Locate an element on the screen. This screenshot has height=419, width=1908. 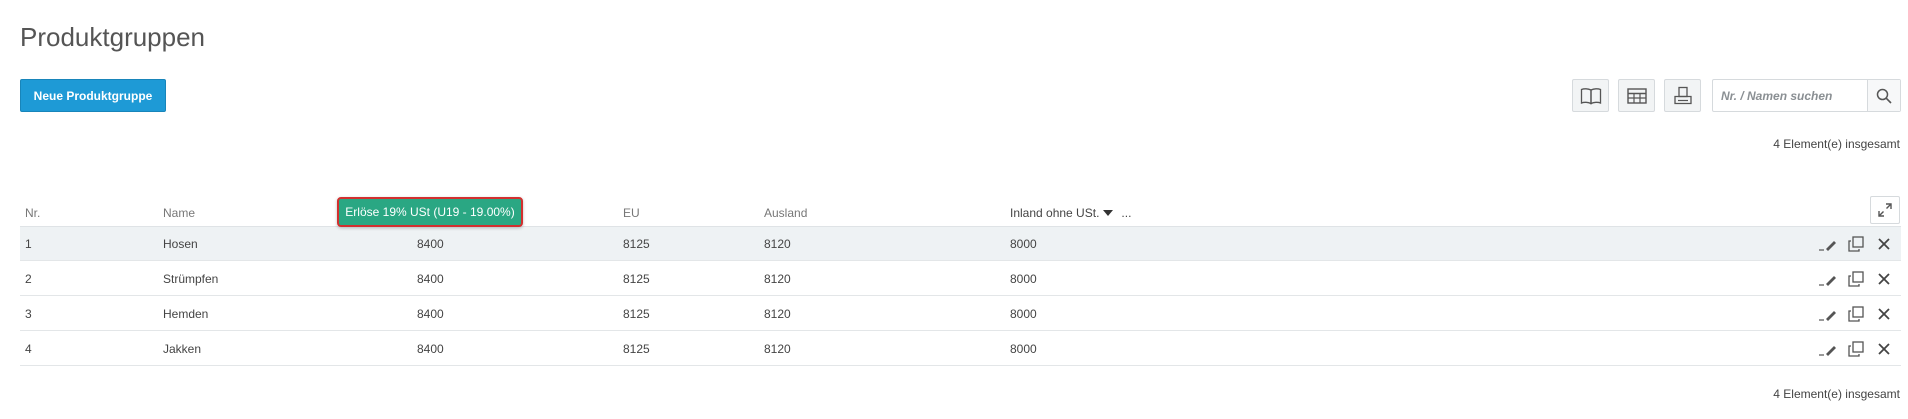
book-icon is located at coordinates (1590, 96).